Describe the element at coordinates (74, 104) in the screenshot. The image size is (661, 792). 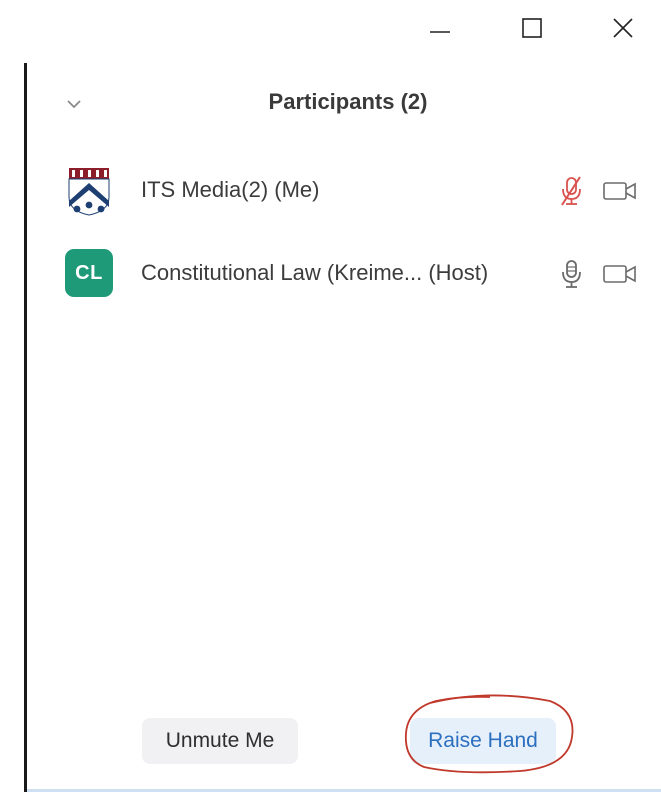
I see `chevron-down-icon` at that location.